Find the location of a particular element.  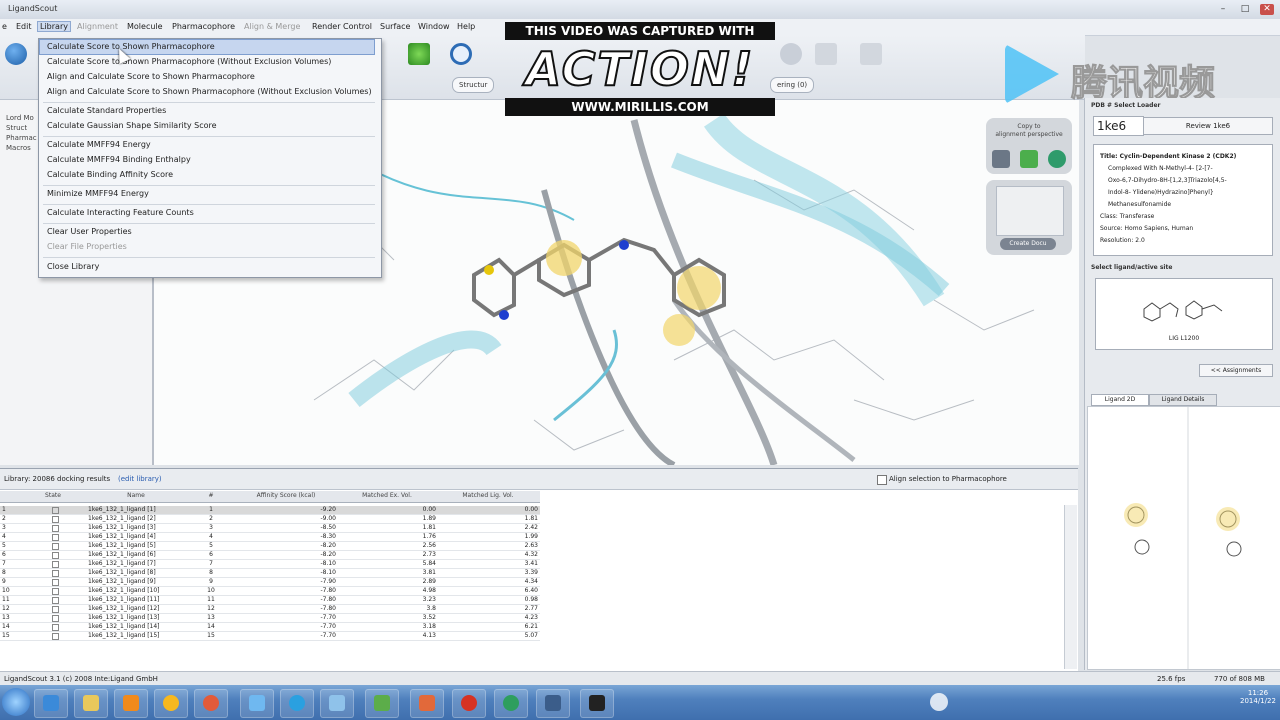

menu-window: Window is located at coordinates (434, 26).